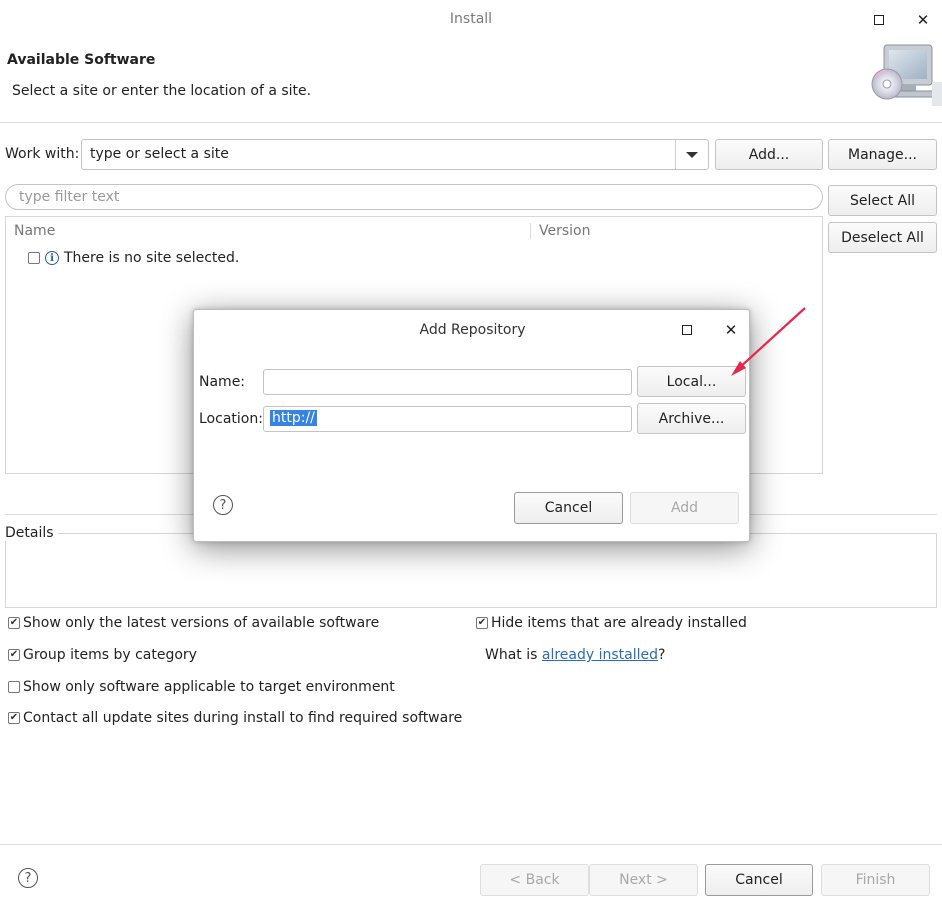 This screenshot has width=942, height=915. Describe the element at coordinates (447, 419) in the screenshot. I see `location-input: http://` at that location.